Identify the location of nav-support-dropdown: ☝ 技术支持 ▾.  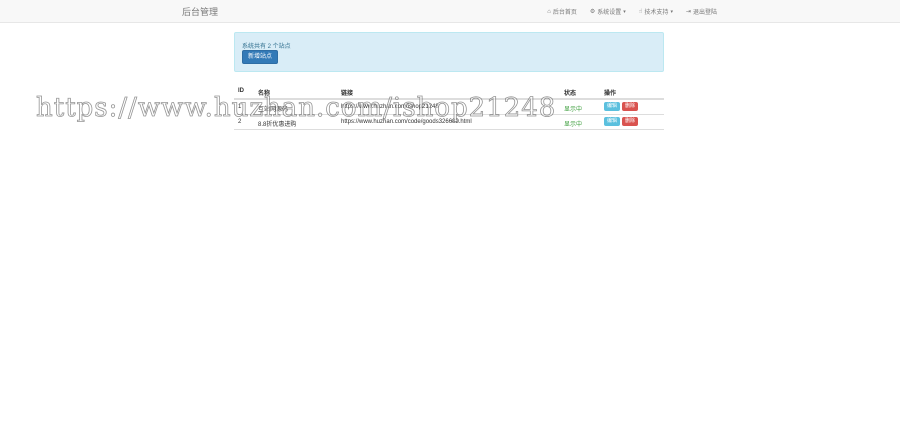
(655, 12).